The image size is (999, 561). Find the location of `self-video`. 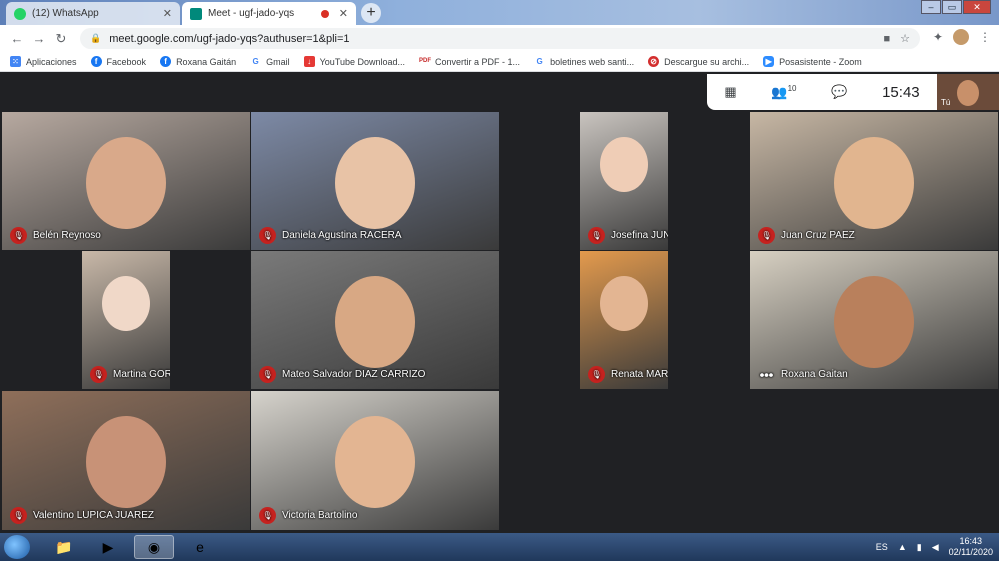

self-video is located at coordinates (968, 93).